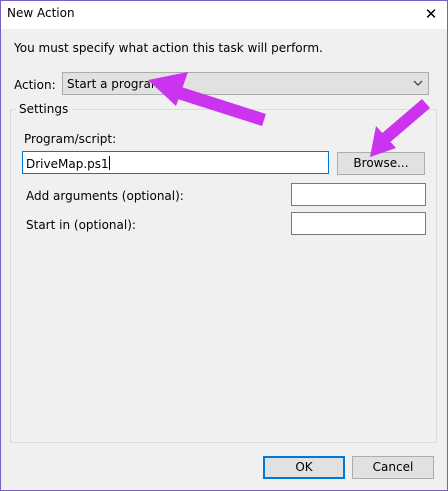 This screenshot has height=491, width=448. What do you see at coordinates (418, 83) in the screenshot?
I see `chevron-down-icon` at bounding box center [418, 83].